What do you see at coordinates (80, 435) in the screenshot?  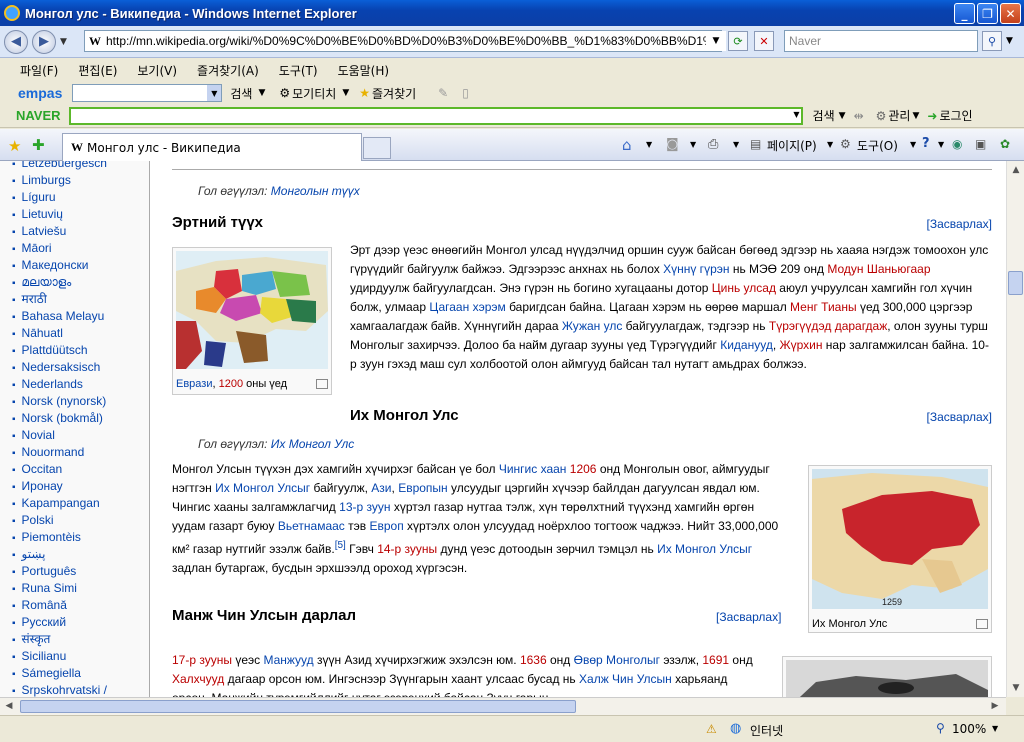 I see `language-link: Novial` at bounding box center [80, 435].